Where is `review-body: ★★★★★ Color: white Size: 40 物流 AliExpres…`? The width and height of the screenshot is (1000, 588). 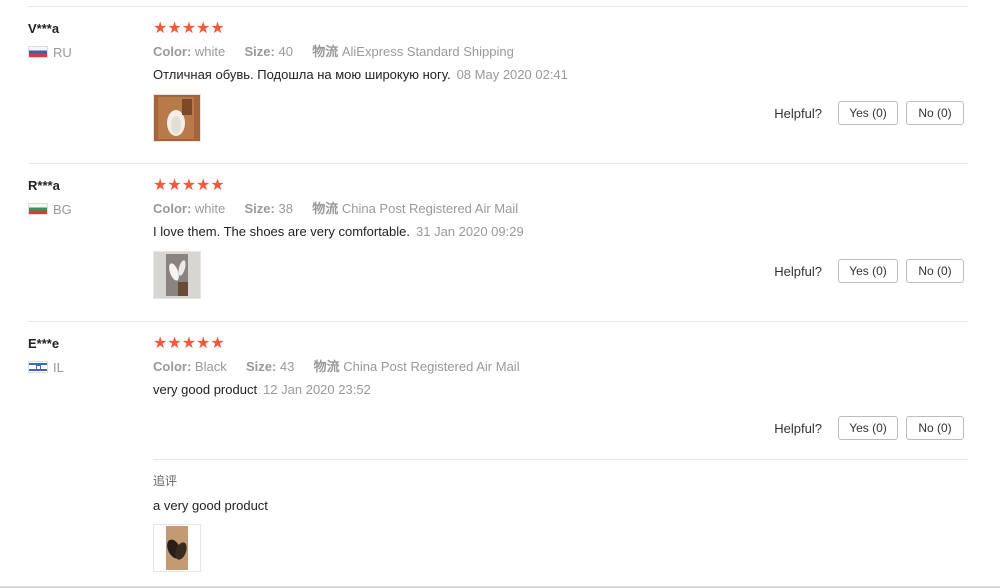
review-body: ★★★★★ Color: white Size: 40 物流 AliExpres… is located at coordinates (560, 52).